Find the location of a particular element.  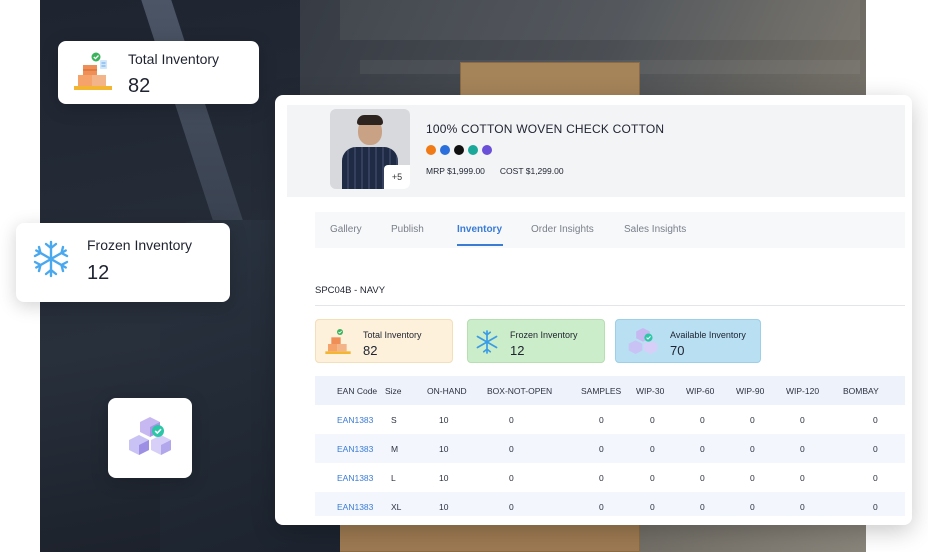

total-inventory-value: 82 is located at coordinates (139, 86).